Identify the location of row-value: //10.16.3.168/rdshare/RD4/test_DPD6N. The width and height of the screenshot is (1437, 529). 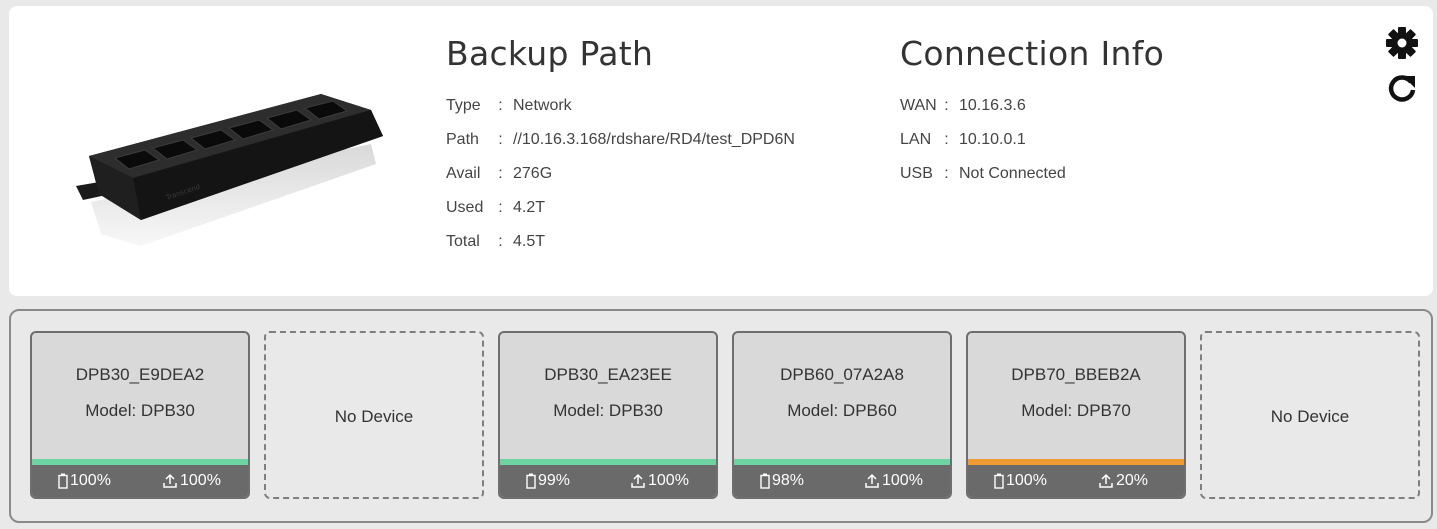
(654, 139).